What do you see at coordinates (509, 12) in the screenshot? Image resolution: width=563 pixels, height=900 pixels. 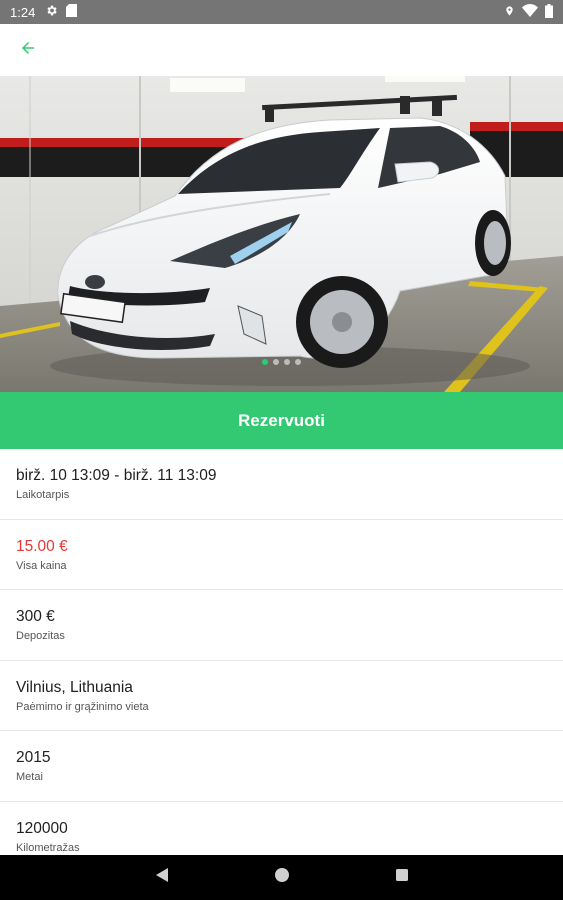 I see `location-icon` at bounding box center [509, 12].